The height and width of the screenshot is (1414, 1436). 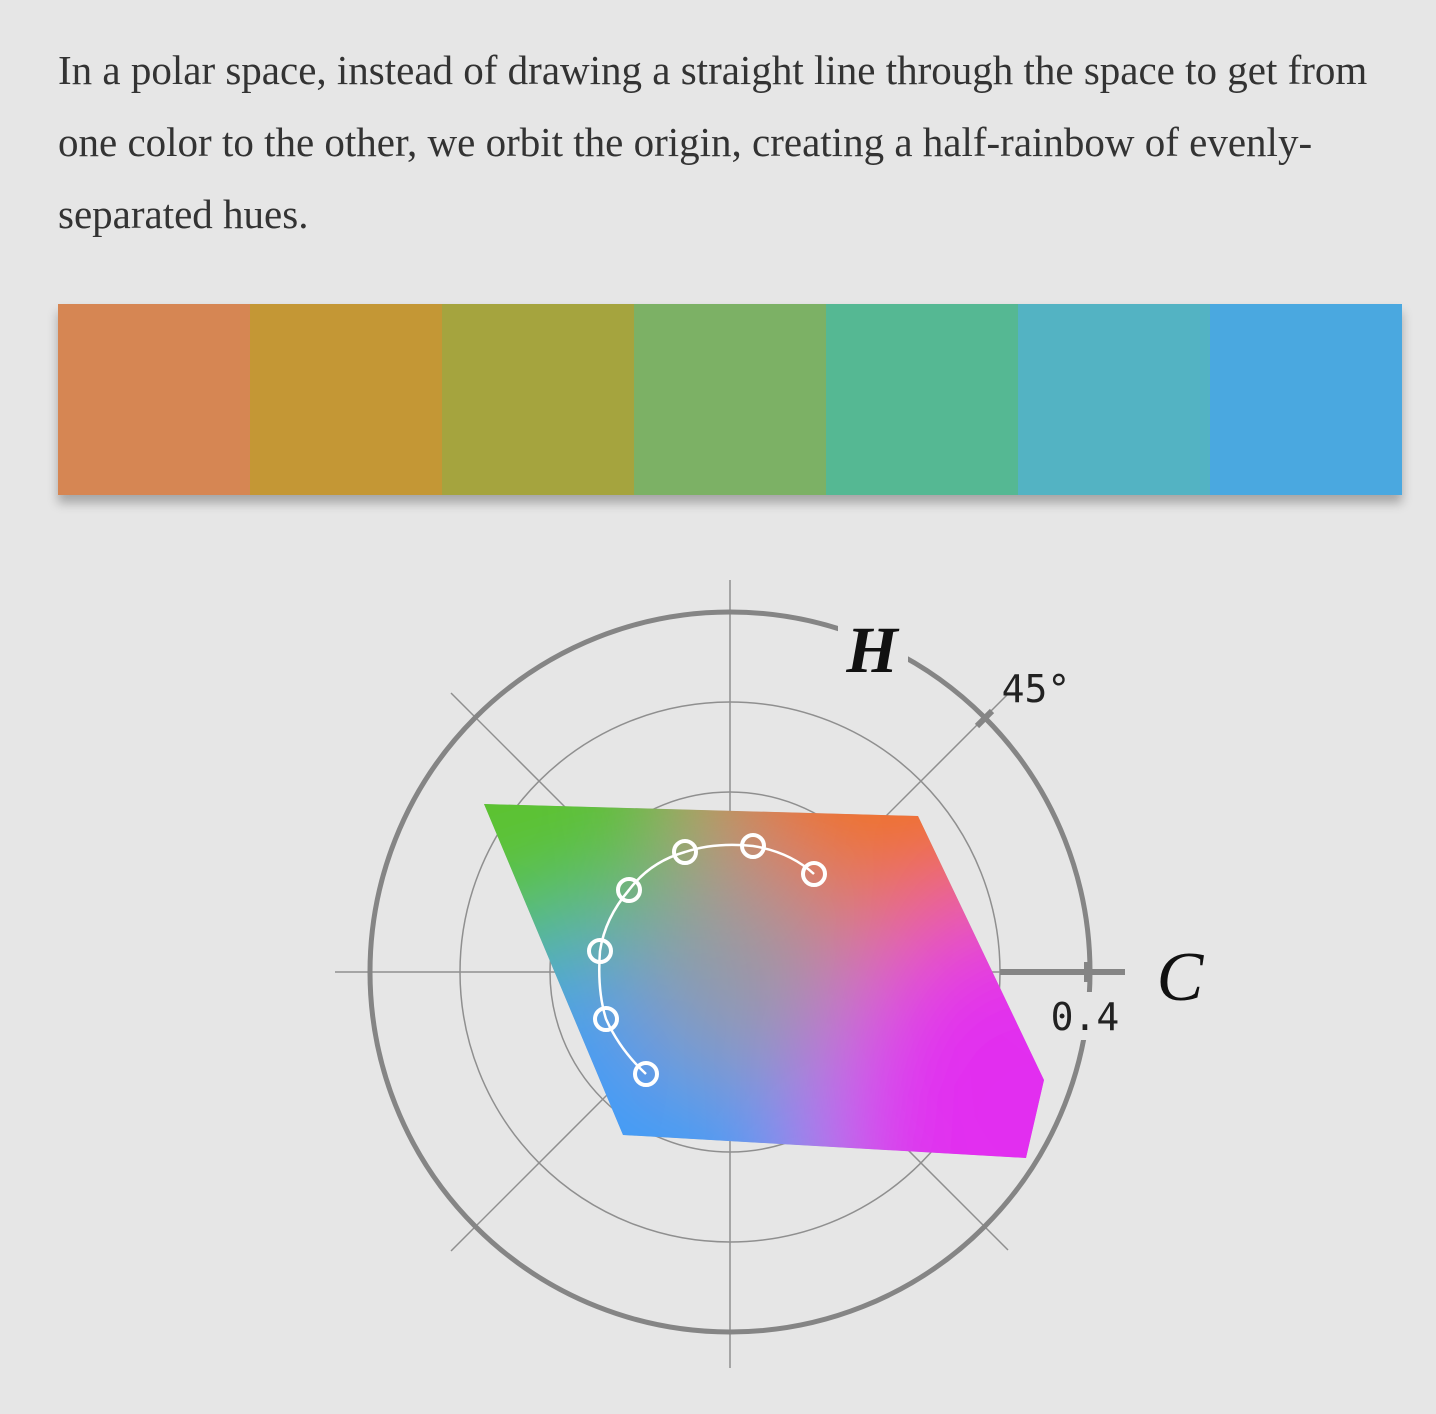 I want to click on chroma-axis-label: C, so click(x=1181, y=977).